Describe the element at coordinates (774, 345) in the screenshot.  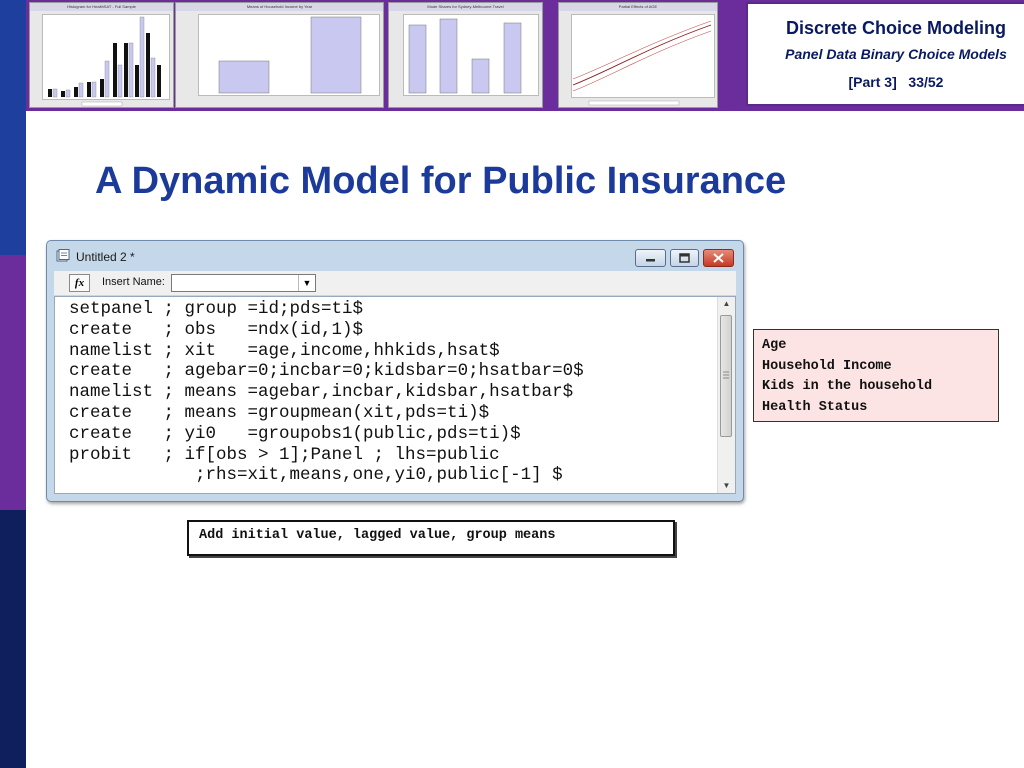
I see `note-line: Age` at that location.